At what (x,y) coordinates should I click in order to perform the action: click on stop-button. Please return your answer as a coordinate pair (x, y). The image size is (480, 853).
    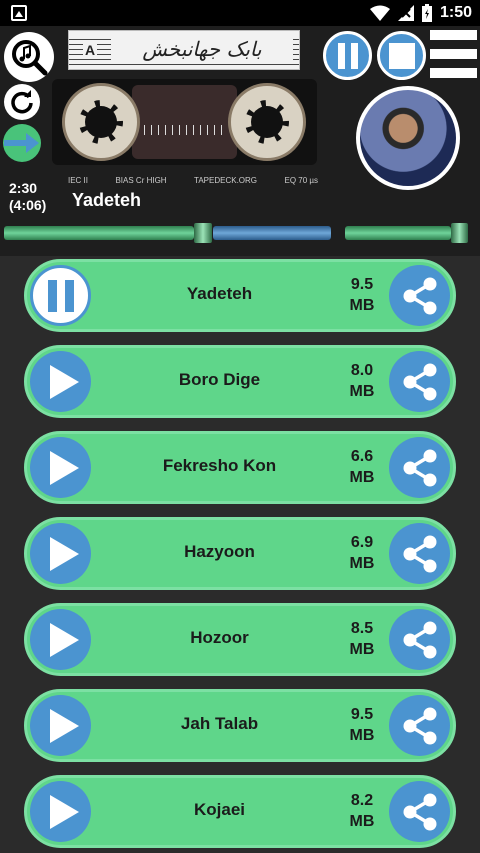
    Looking at the image, I should click on (401, 55).